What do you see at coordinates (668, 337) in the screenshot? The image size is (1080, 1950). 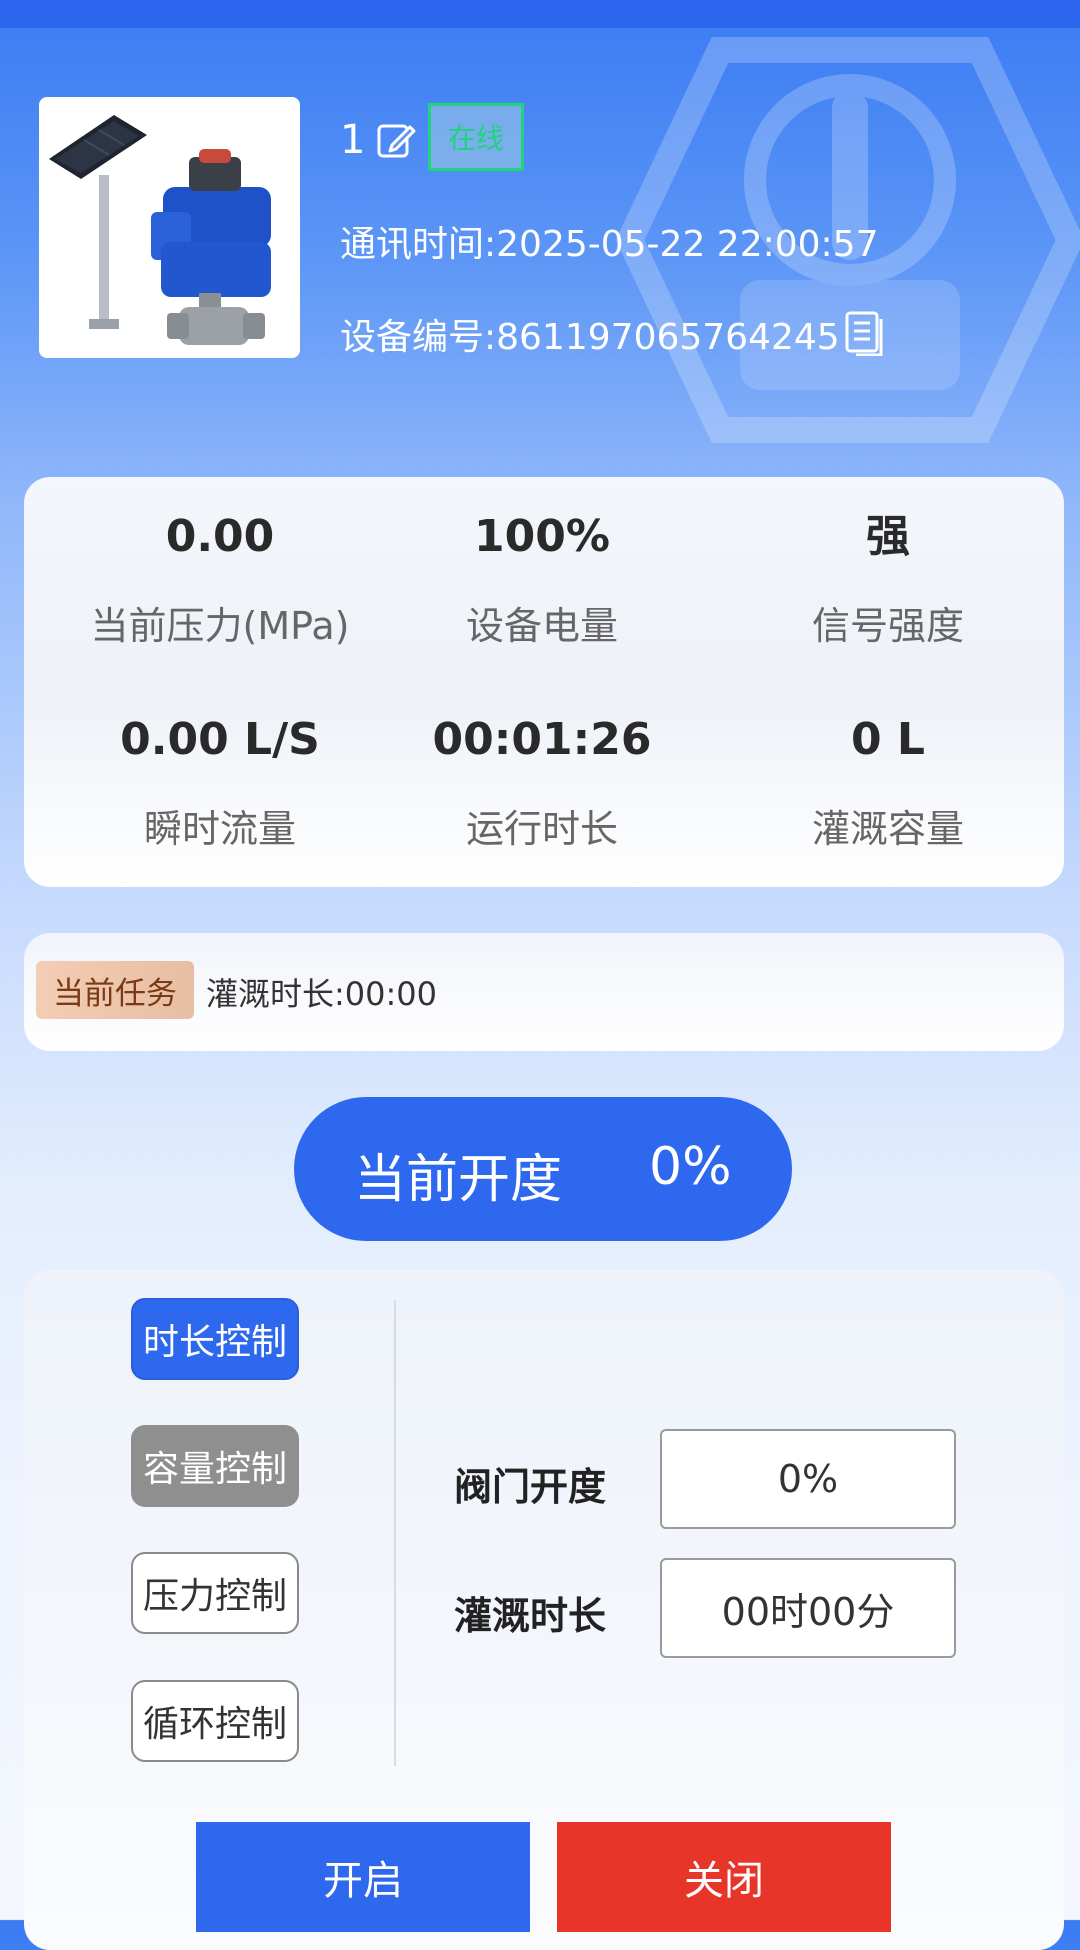 I see `serial-value: 861197065764245` at bounding box center [668, 337].